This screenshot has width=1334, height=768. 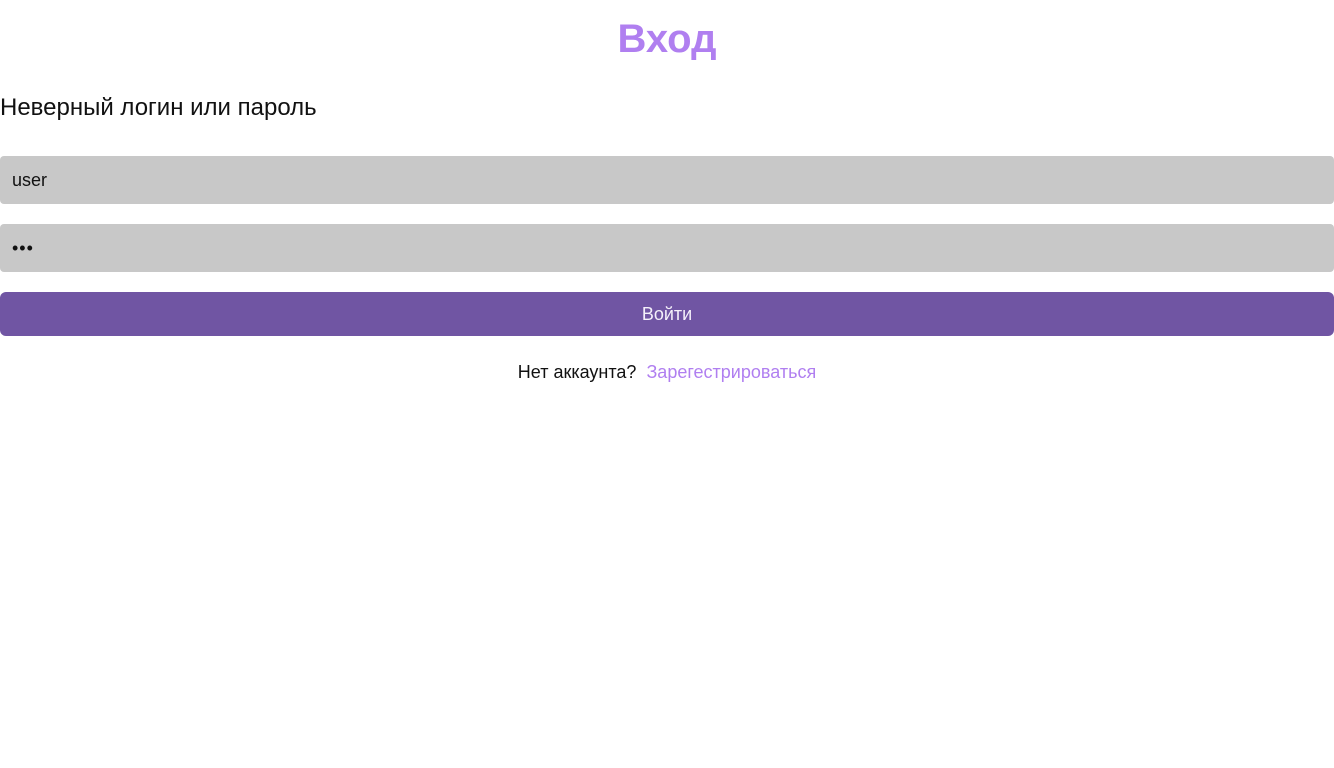 I want to click on page-title: Вход, so click(x=667, y=39).